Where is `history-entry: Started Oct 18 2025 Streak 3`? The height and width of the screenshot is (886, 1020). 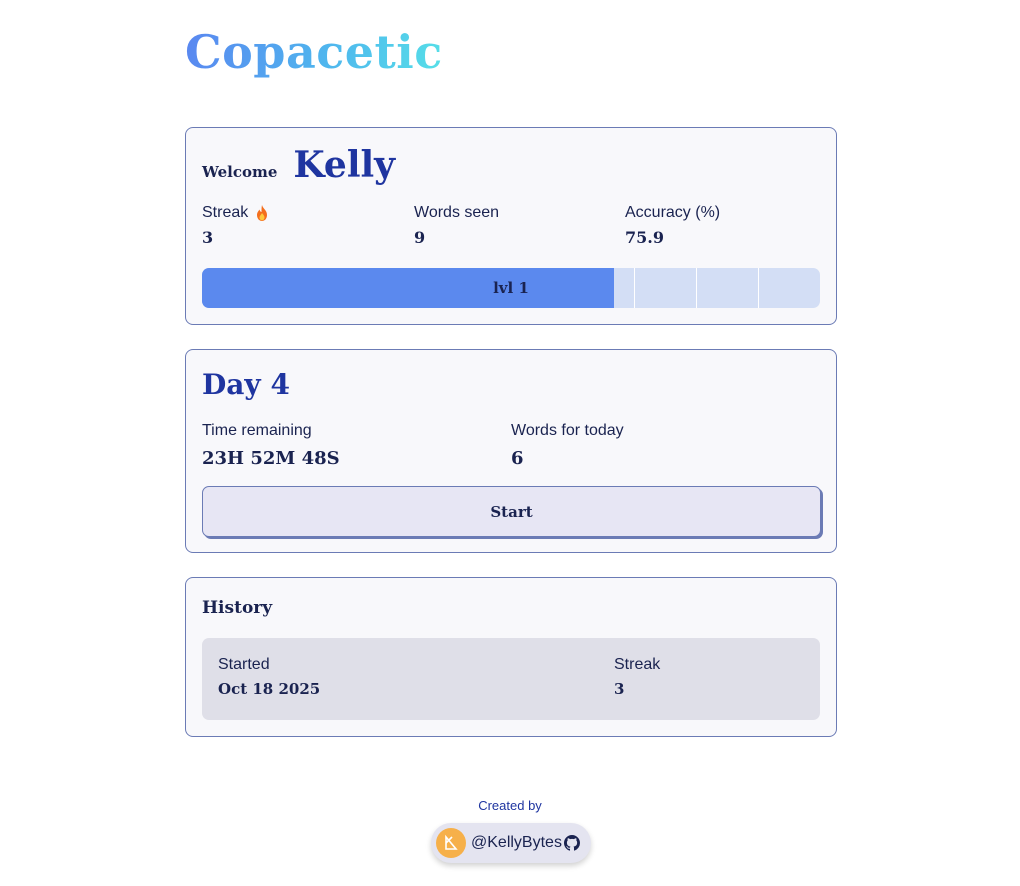 history-entry: Started Oct 18 2025 Streak 3 is located at coordinates (511, 679).